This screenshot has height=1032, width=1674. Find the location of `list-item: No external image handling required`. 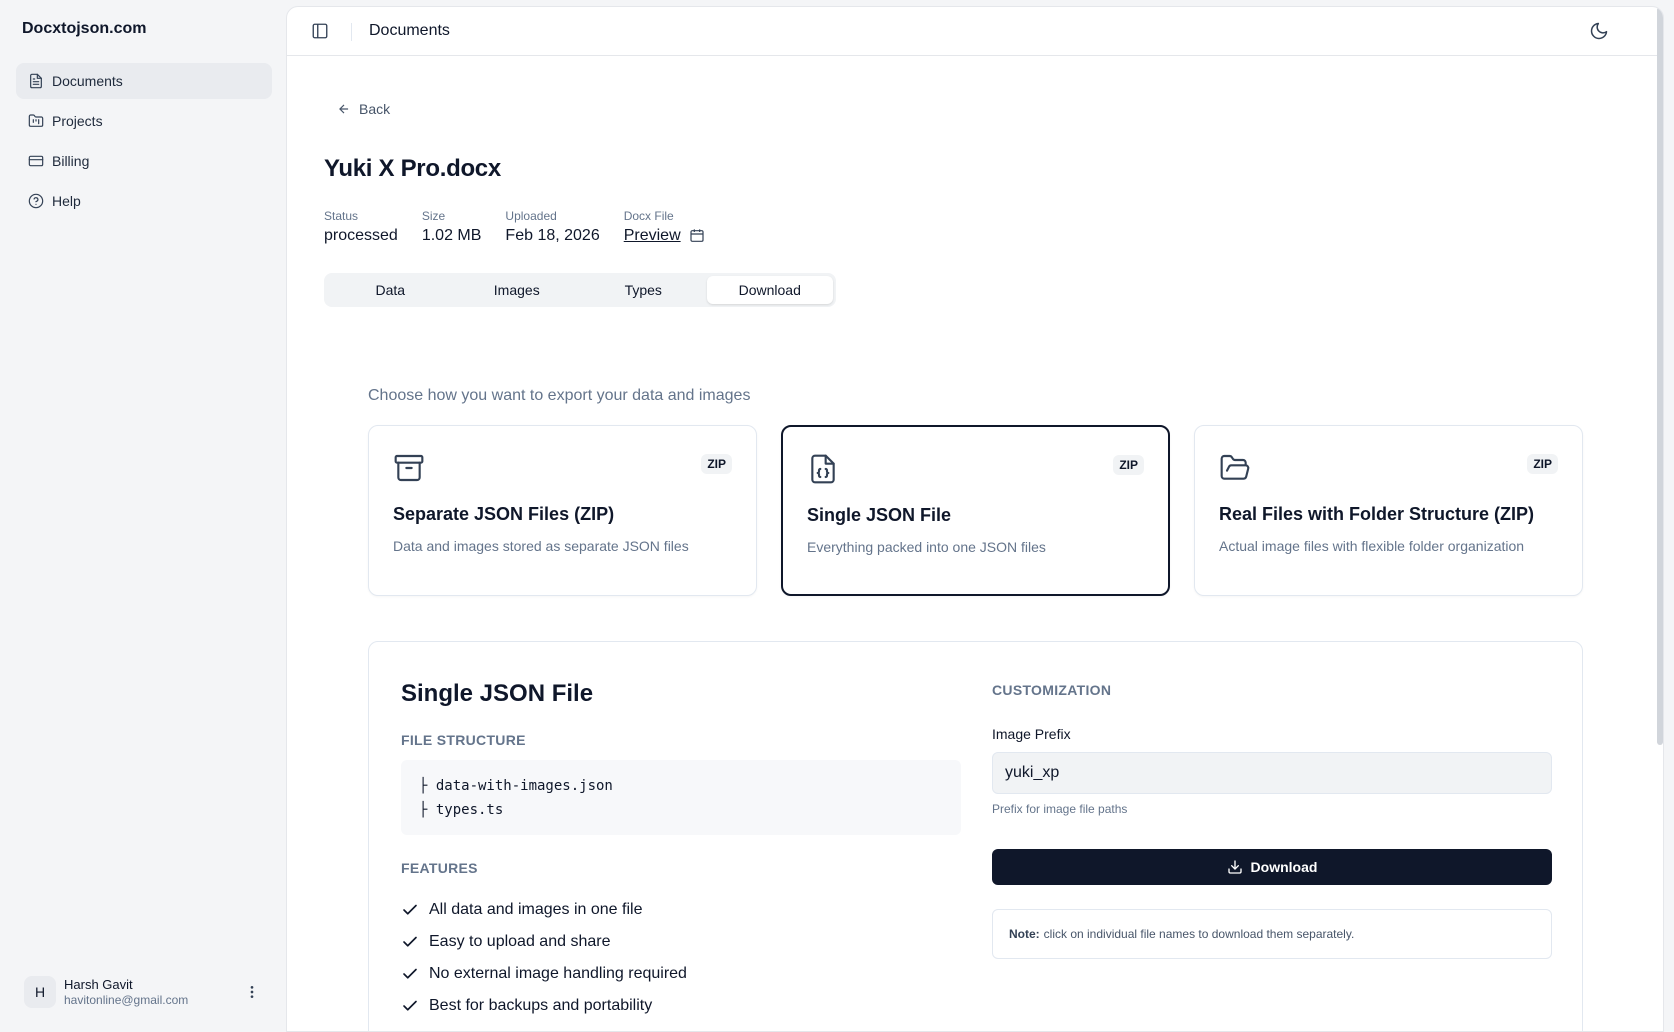

list-item: No external image handling required is located at coordinates (544, 974).